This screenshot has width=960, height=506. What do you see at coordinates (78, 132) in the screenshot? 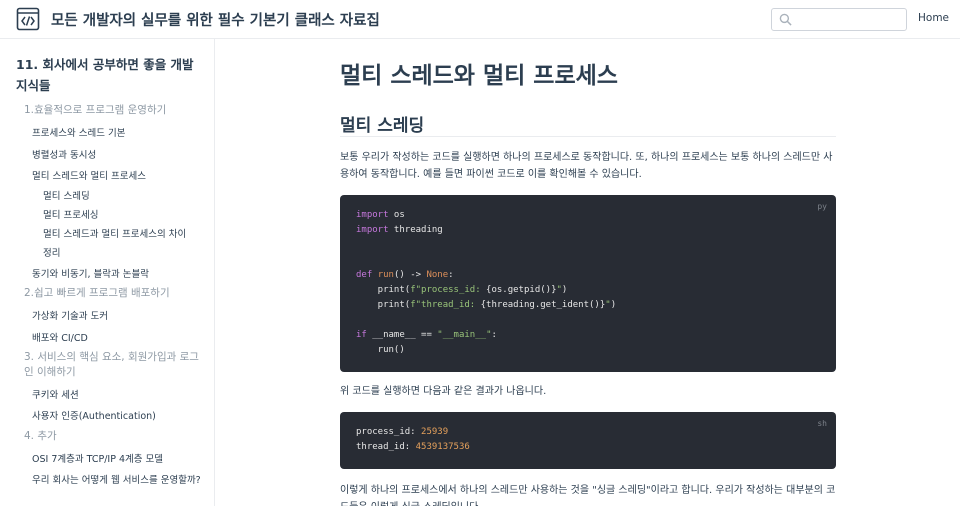
I see `sidebar-item: 프로세스와 스레드 기본` at bounding box center [78, 132].